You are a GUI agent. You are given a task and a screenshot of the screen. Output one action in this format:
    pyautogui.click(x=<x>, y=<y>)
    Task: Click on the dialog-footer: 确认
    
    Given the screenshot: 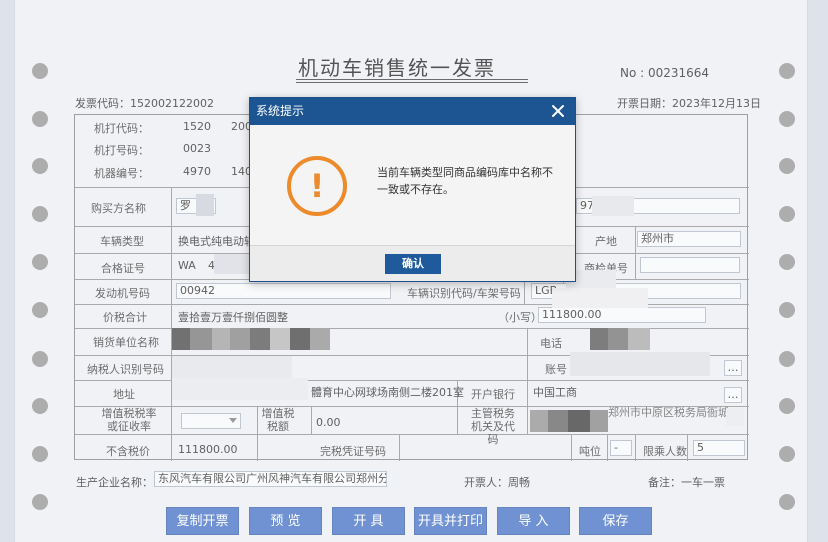 What is the action you would take?
    pyautogui.click(x=412, y=263)
    